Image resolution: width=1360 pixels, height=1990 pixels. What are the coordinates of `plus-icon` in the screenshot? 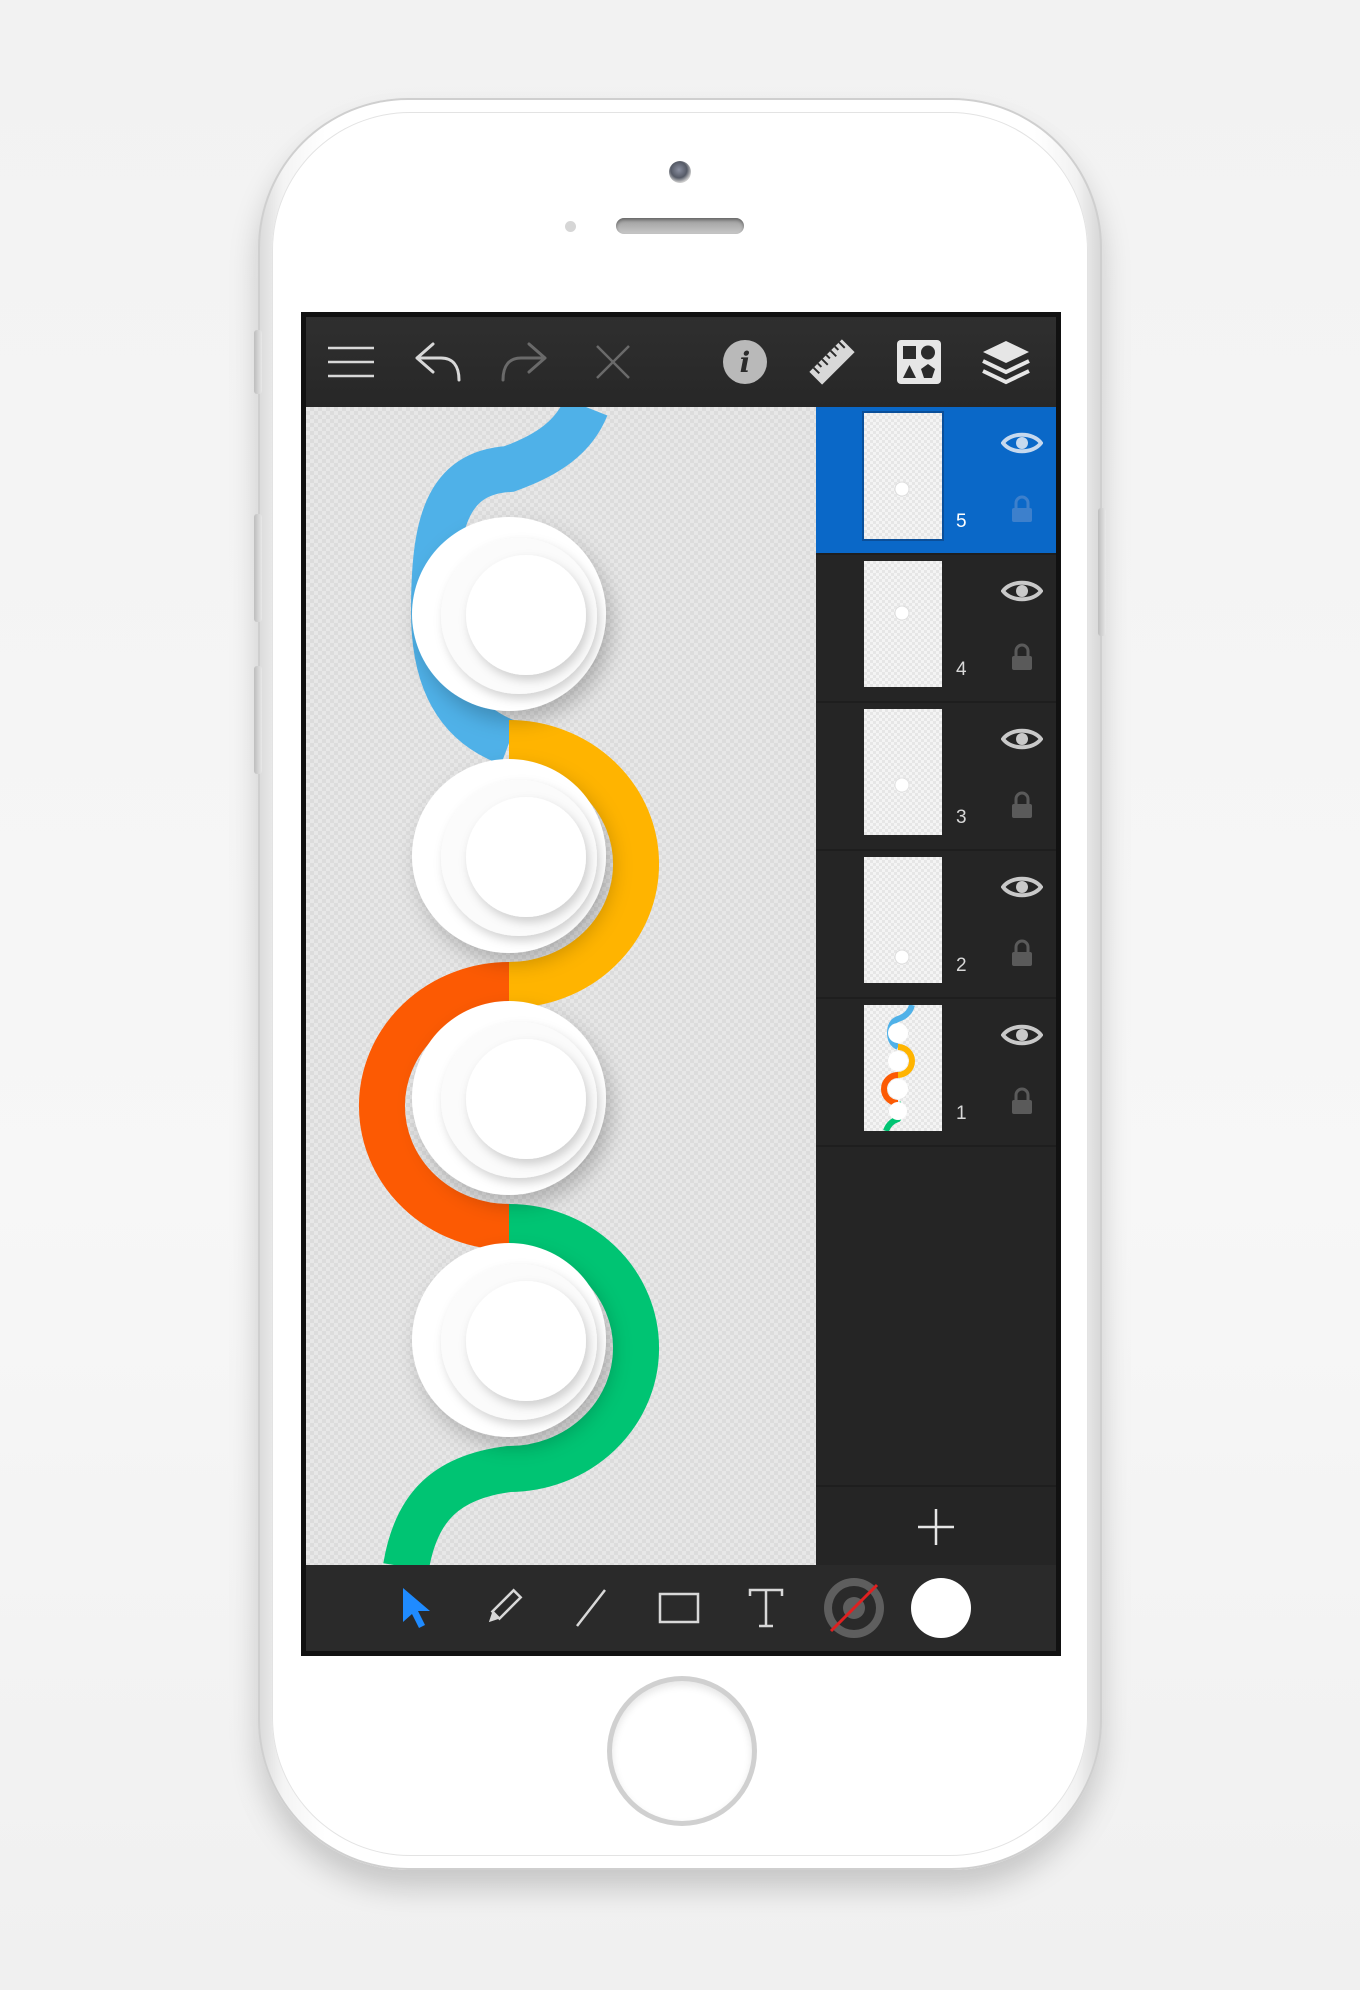 It's located at (936, 1527).